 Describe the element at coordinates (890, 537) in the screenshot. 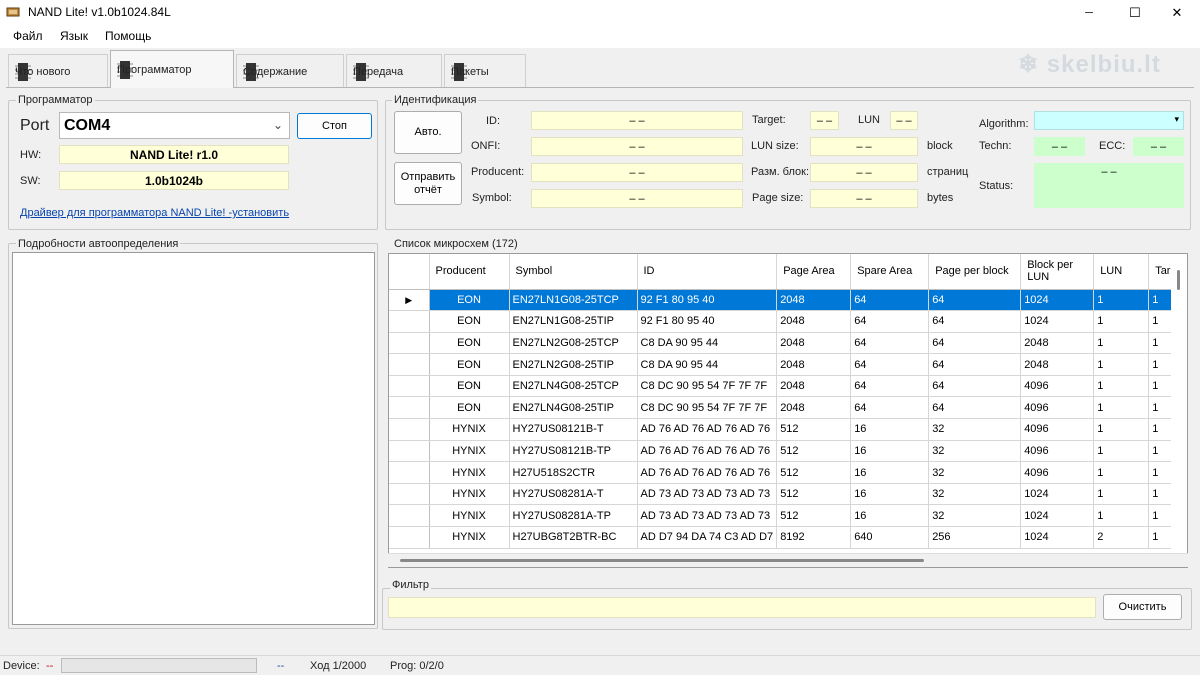

I see `cell-spare-area: 640` at that location.